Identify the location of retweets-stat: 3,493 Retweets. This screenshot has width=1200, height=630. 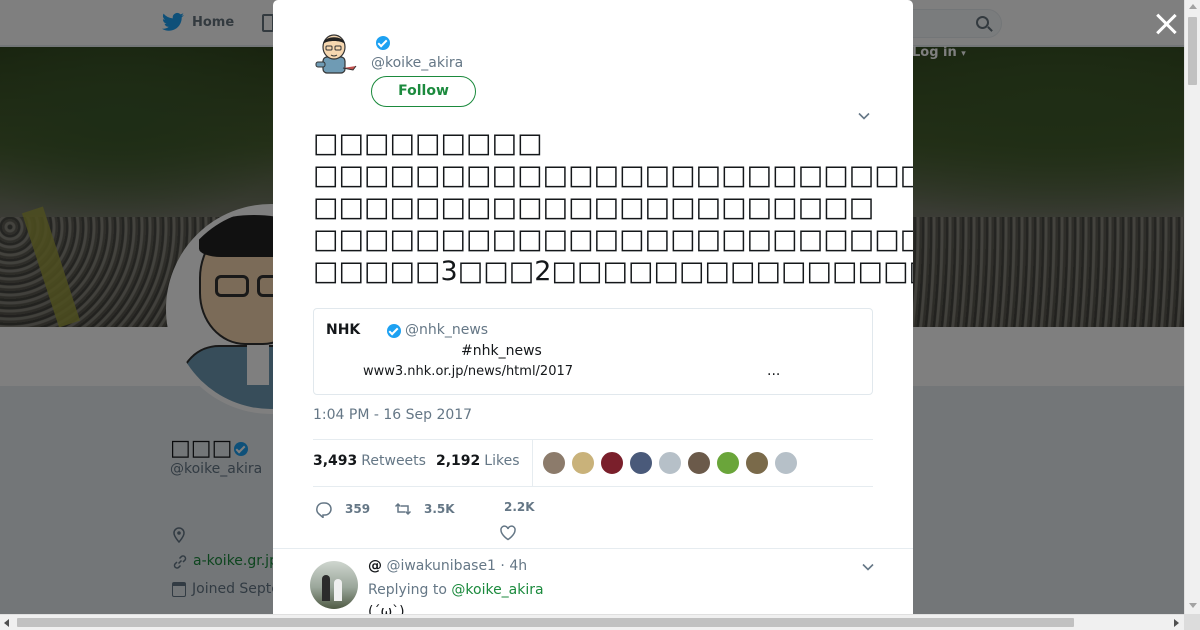
(369, 461).